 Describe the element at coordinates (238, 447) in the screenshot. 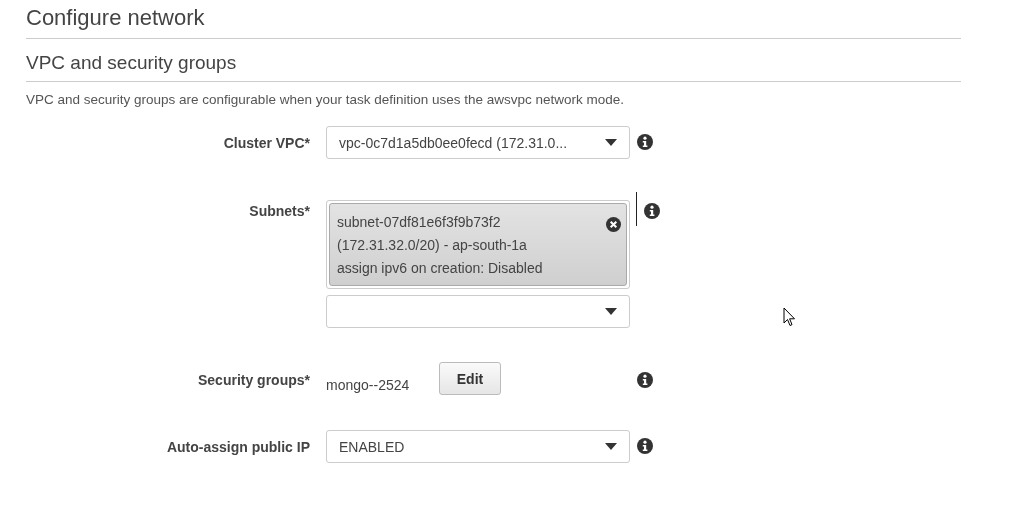

I see `field-label: Auto-assign public IP` at that location.